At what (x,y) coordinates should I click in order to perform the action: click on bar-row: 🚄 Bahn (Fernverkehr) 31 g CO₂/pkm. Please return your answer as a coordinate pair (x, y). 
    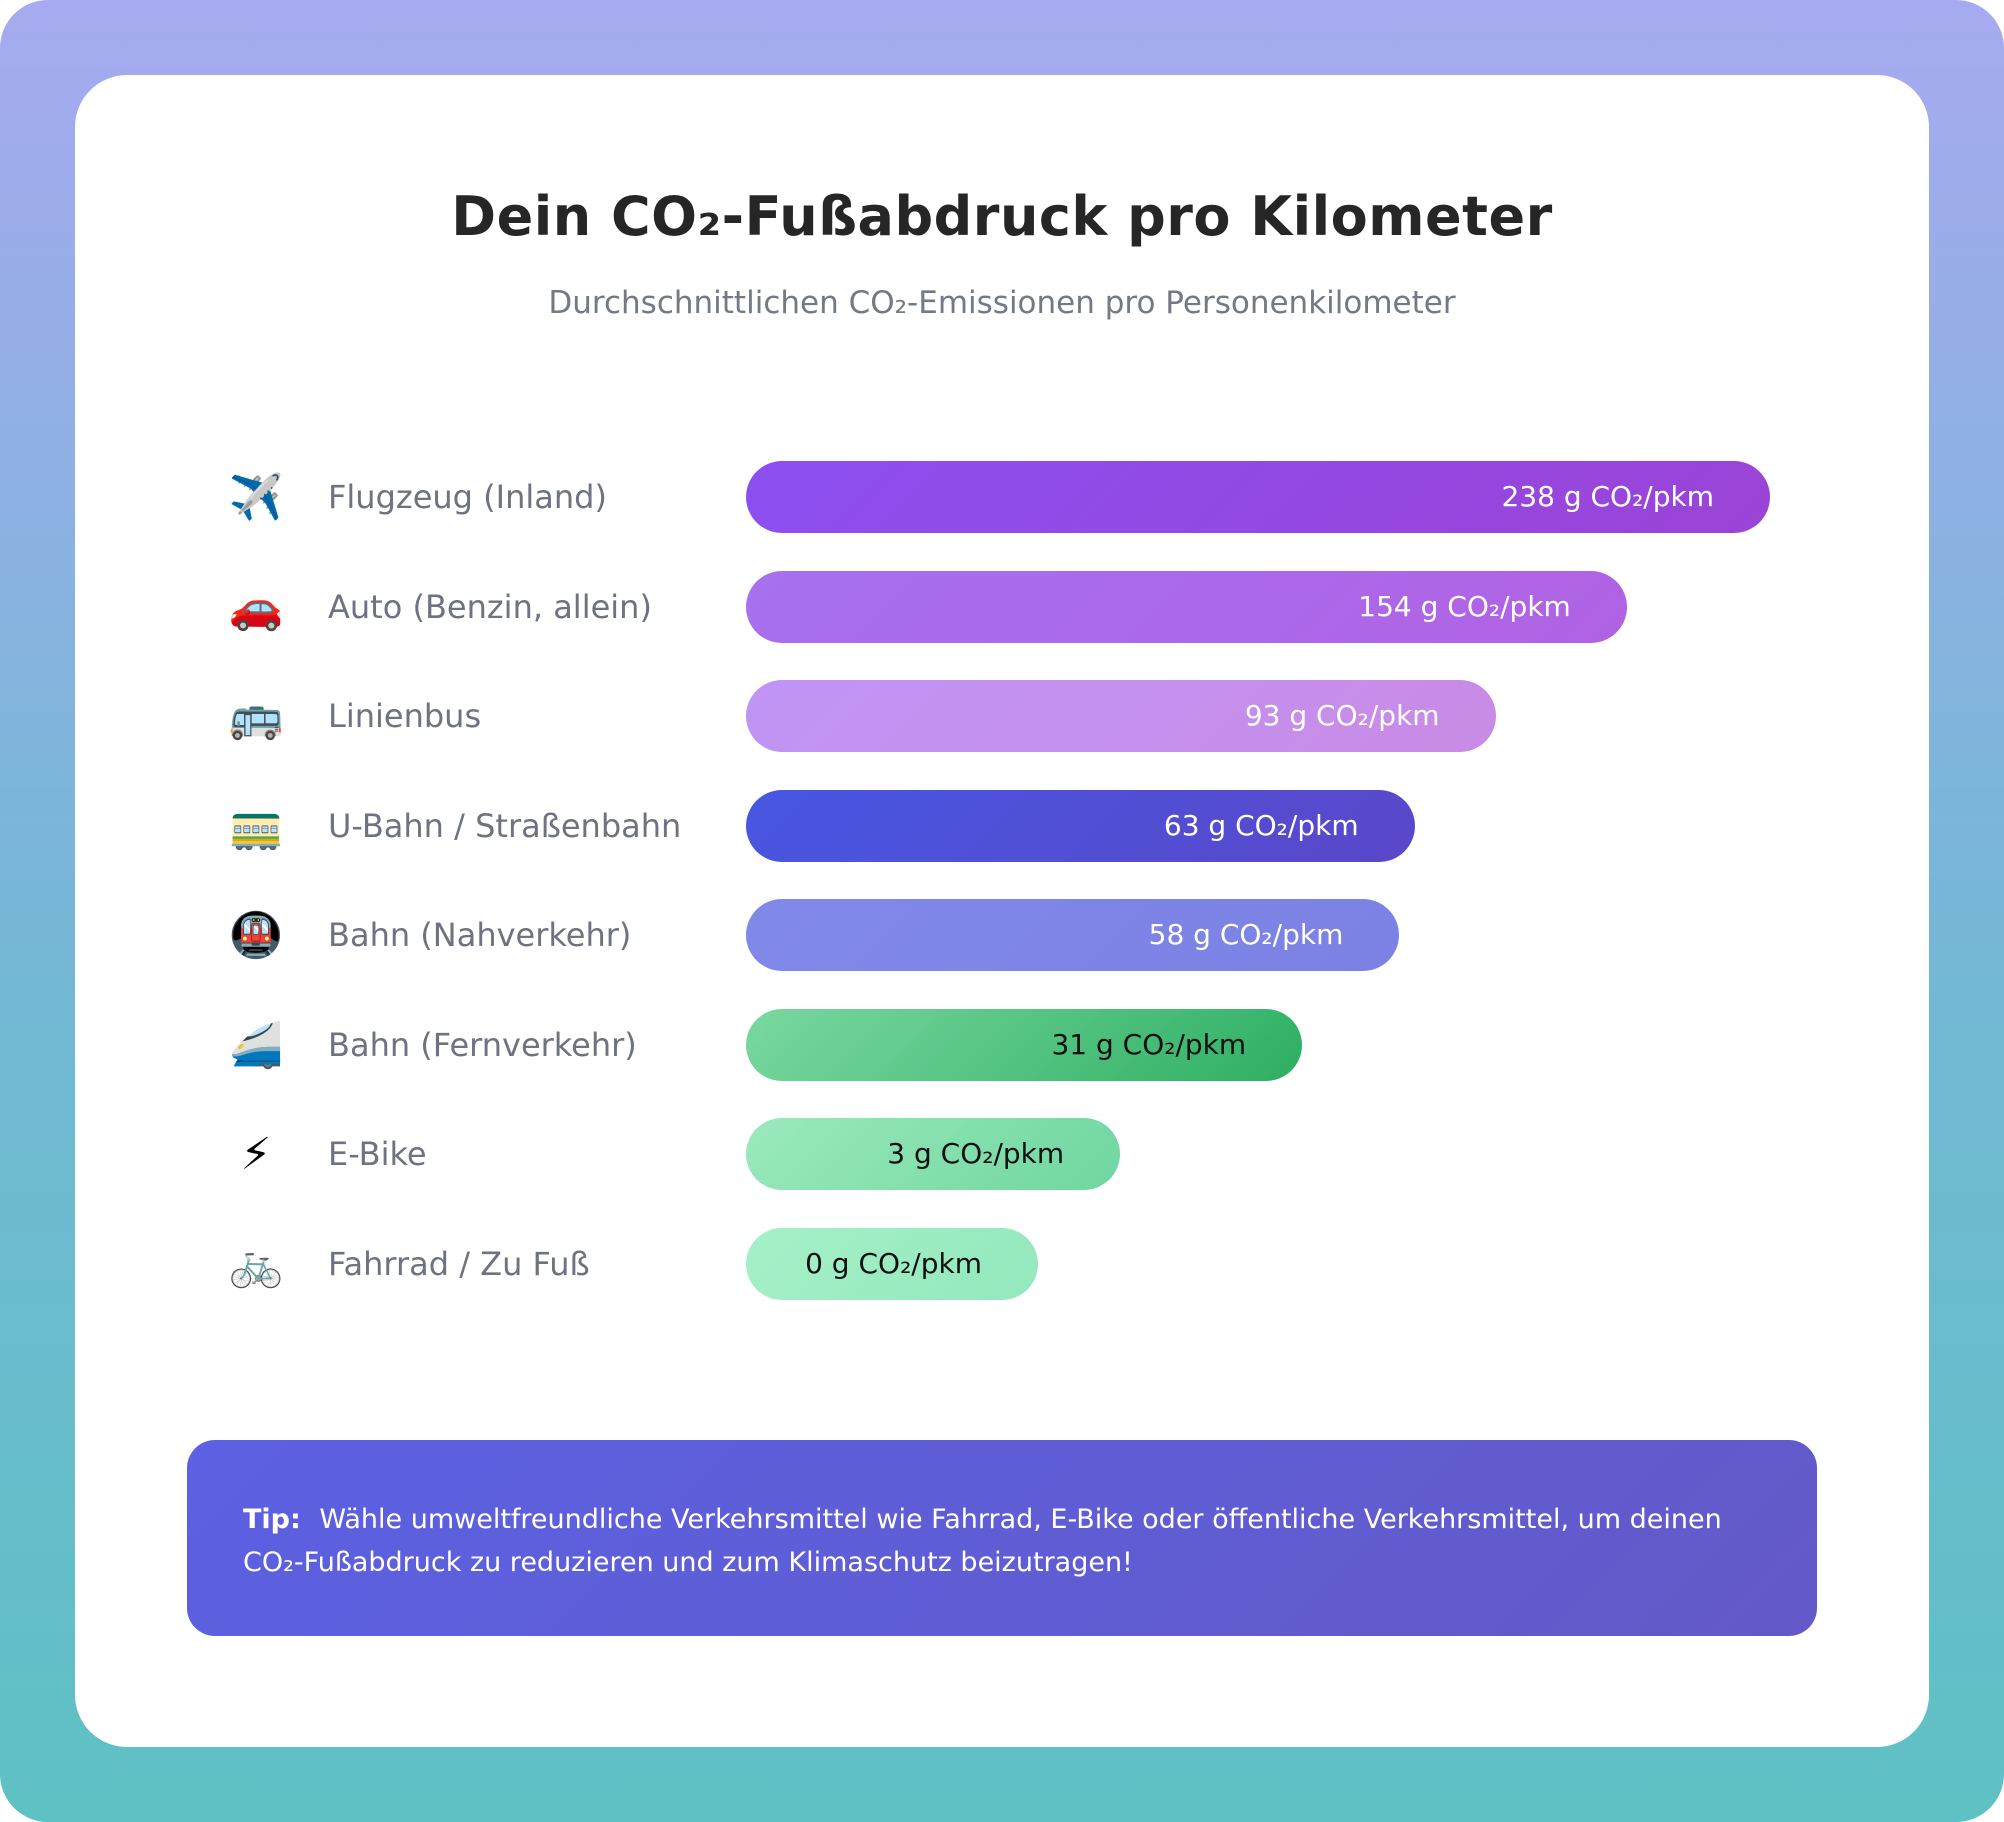
    Looking at the image, I should click on (1002, 1044).